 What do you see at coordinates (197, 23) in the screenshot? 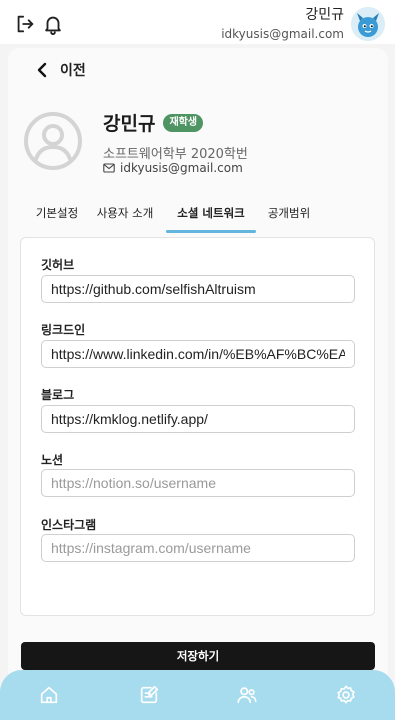
I see `top-bar: 강민규 idkyusis@gmail.com` at bounding box center [197, 23].